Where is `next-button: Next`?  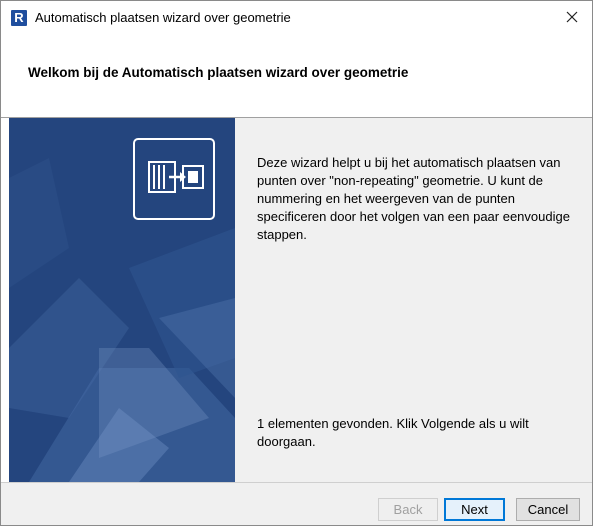 next-button: Next is located at coordinates (474, 509).